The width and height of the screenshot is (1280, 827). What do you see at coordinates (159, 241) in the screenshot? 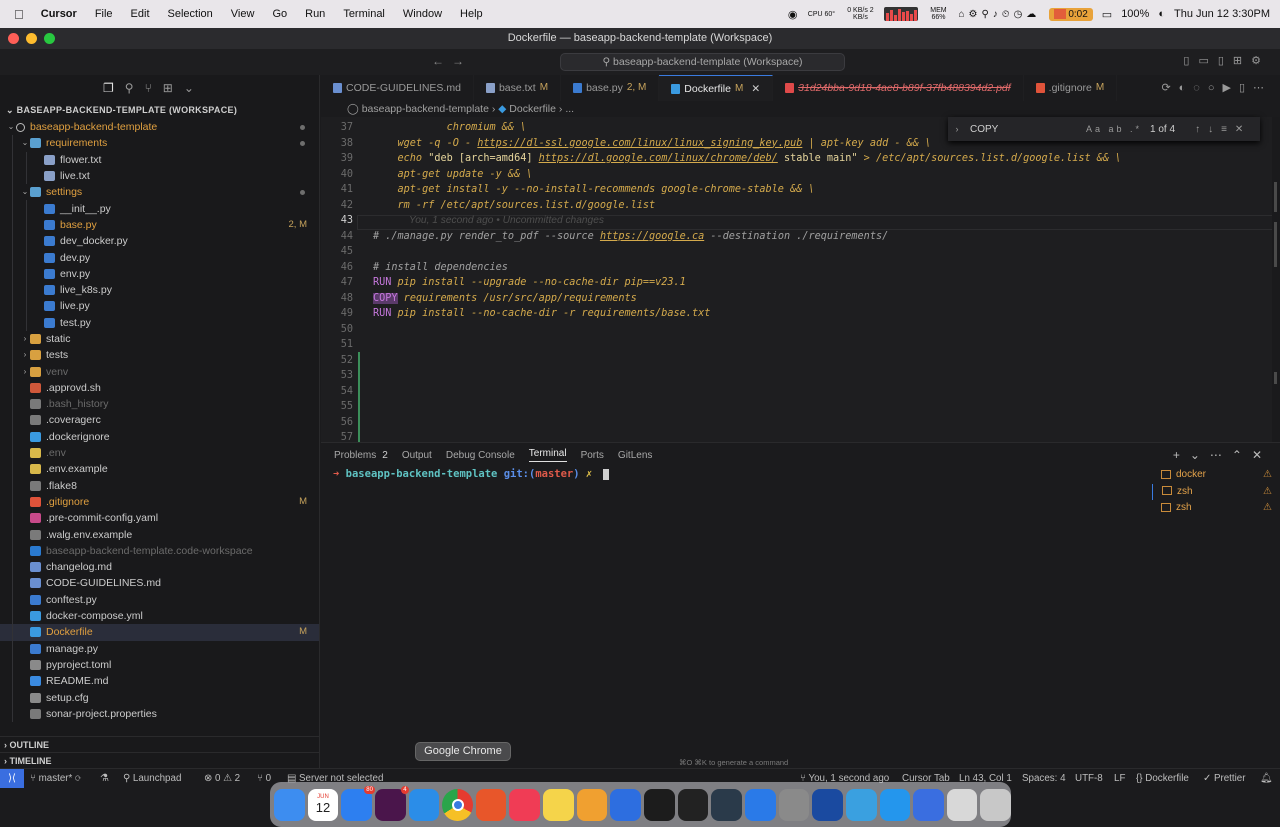
I see `tree-item-dev-docker-py: dev_docker.py` at bounding box center [159, 241].